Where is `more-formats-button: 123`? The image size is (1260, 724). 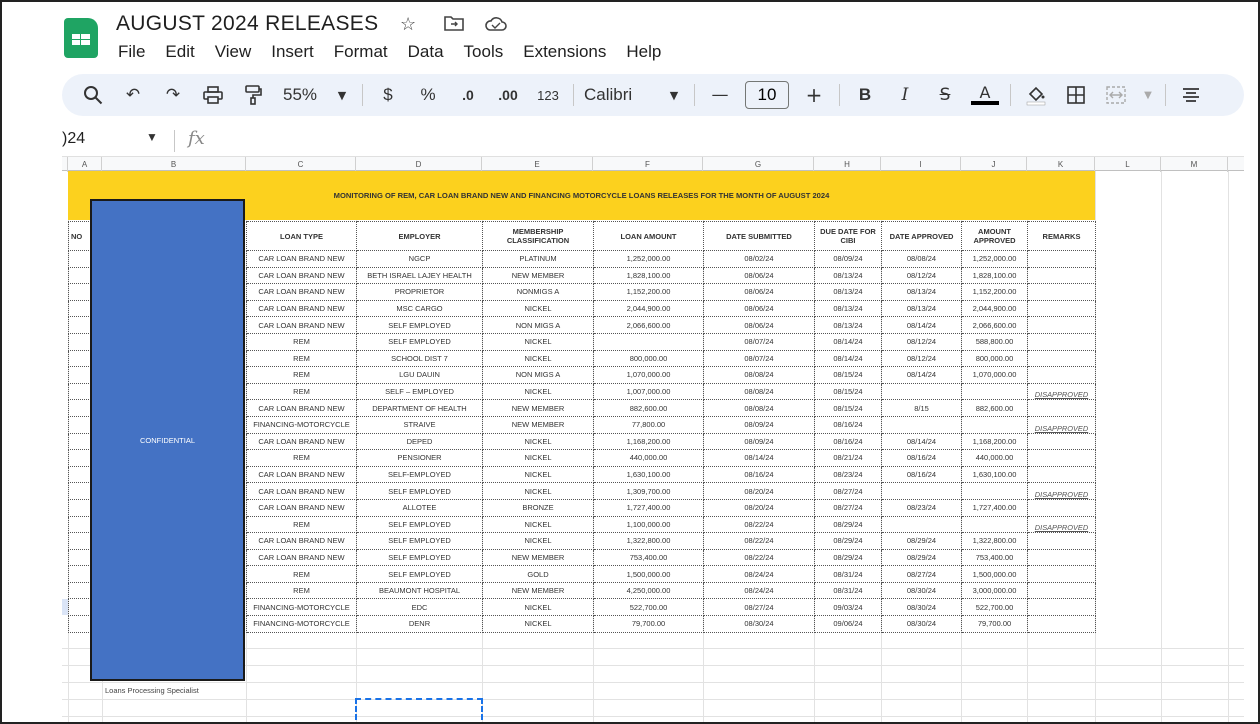 more-formats-button: 123 is located at coordinates (548, 95).